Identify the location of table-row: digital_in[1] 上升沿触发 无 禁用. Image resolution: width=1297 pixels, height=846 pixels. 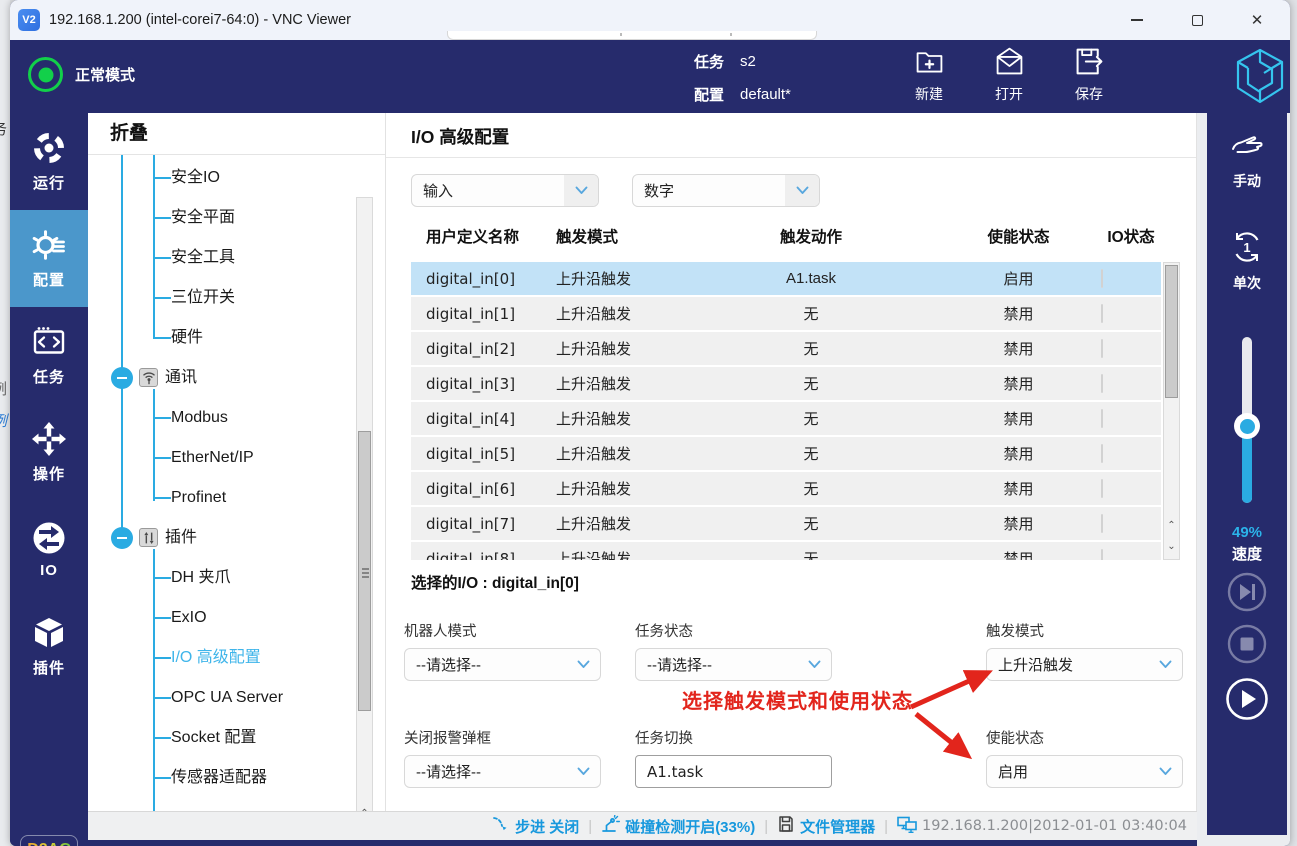
(786, 313).